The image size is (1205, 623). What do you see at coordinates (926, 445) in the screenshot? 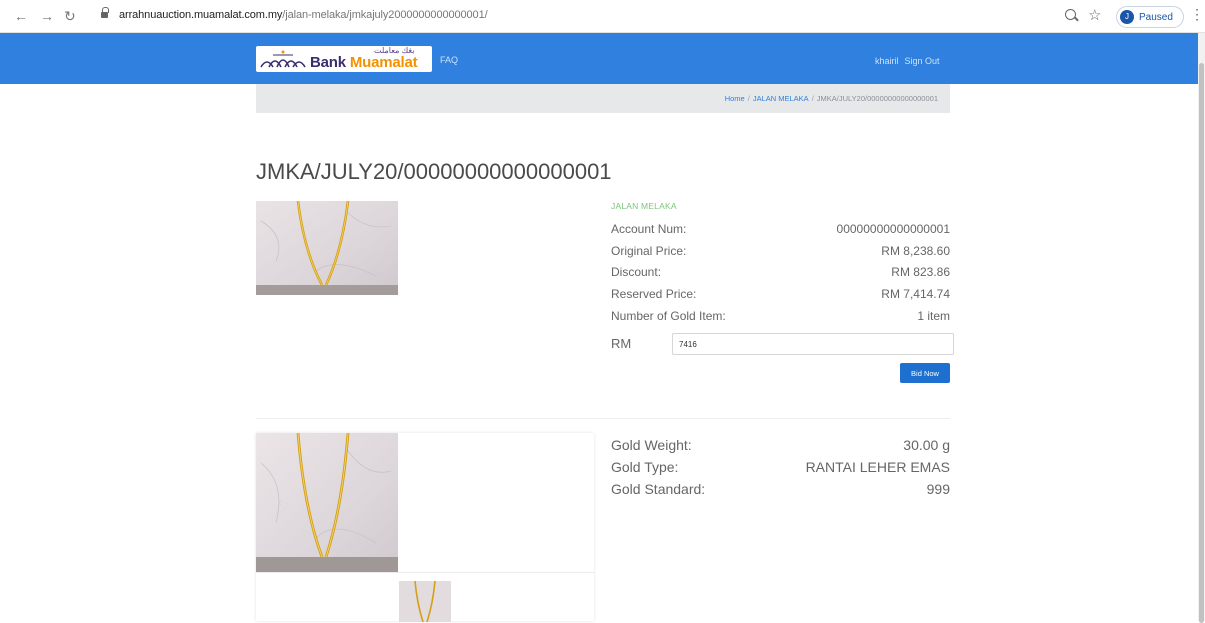
I see `spec-value: 30.00 g` at bounding box center [926, 445].